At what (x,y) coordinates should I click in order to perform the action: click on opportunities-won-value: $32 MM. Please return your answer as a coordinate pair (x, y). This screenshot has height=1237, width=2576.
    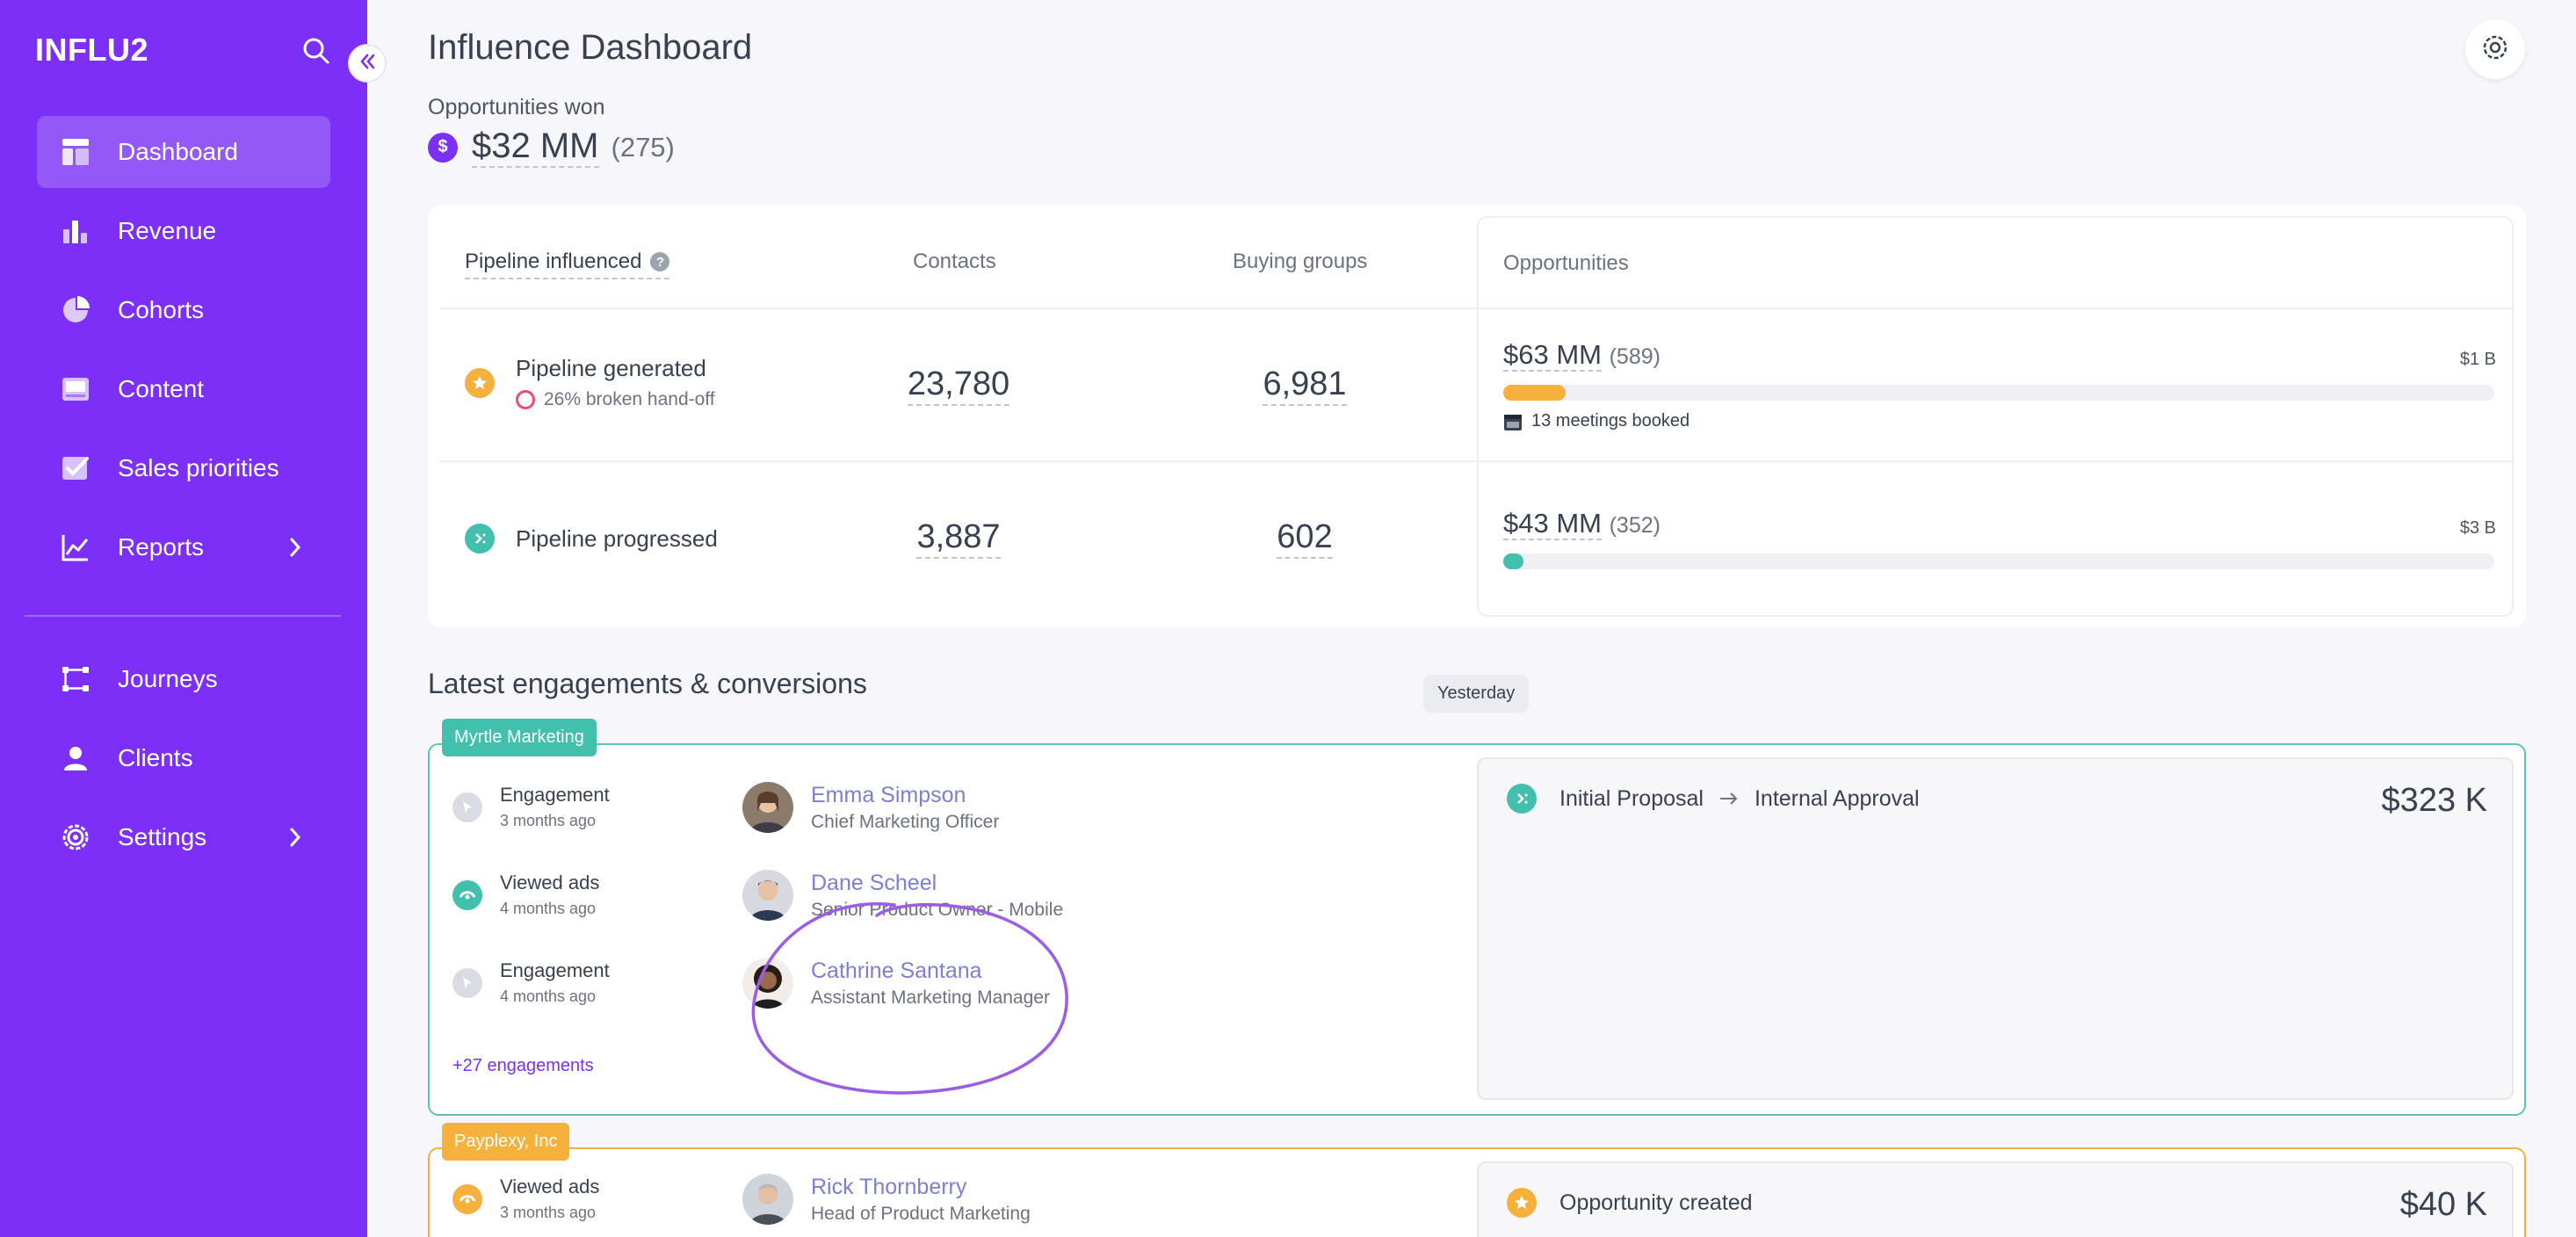
    Looking at the image, I should click on (535, 147).